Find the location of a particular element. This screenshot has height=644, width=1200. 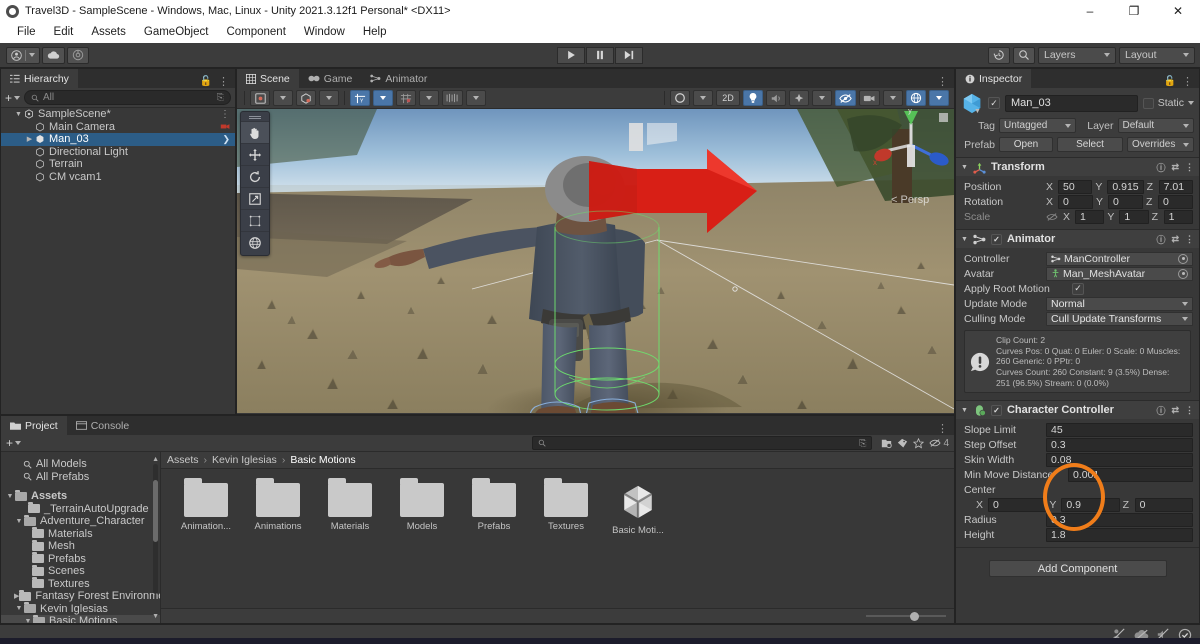

center-y-input: 0.9 is located at coordinates (1090, 504).